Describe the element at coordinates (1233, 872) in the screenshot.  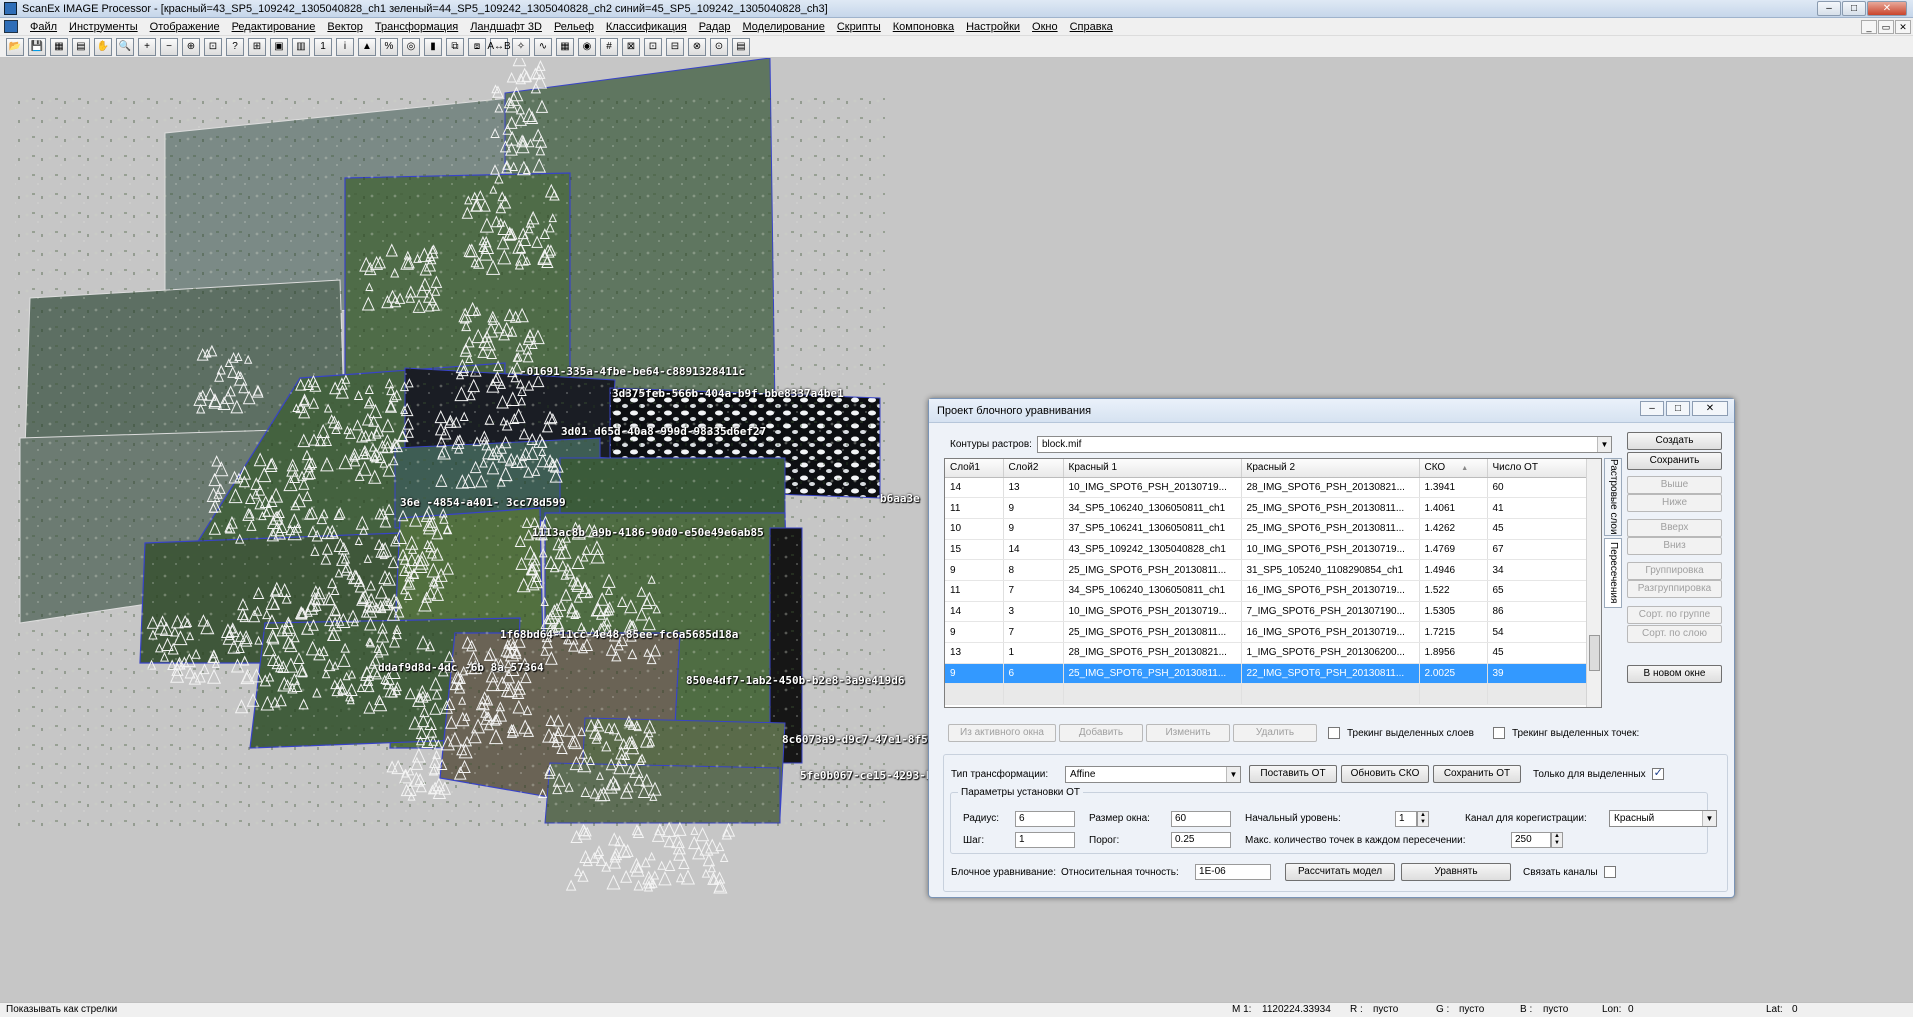
I see `accuracy-input: 1E-06` at that location.